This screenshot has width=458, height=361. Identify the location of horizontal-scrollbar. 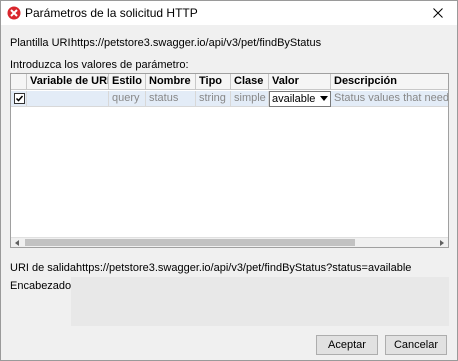
(229, 242).